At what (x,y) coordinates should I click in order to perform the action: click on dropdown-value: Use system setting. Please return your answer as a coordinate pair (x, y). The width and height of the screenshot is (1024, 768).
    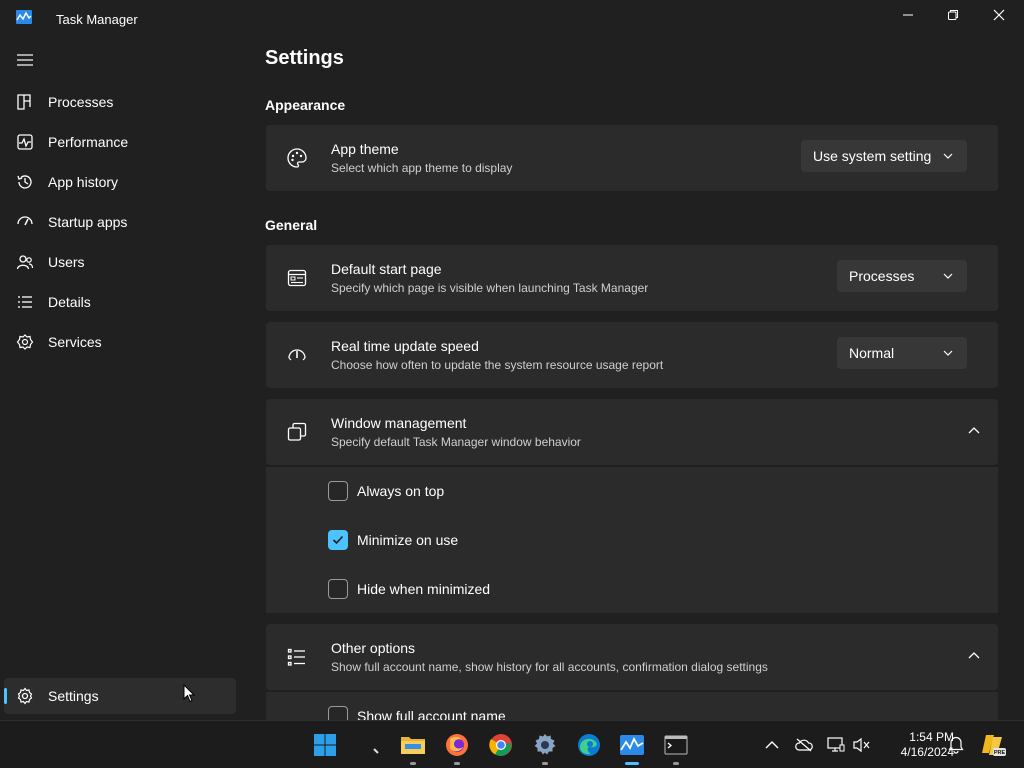
    Looking at the image, I should click on (872, 156).